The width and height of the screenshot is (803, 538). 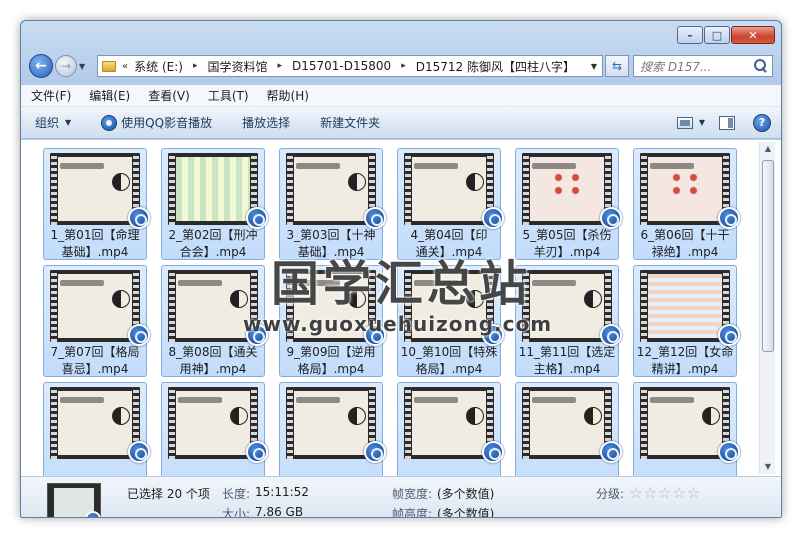 I want to click on rating-control: ☆ ☆ ☆ ☆ ☆, so click(x=665, y=493).